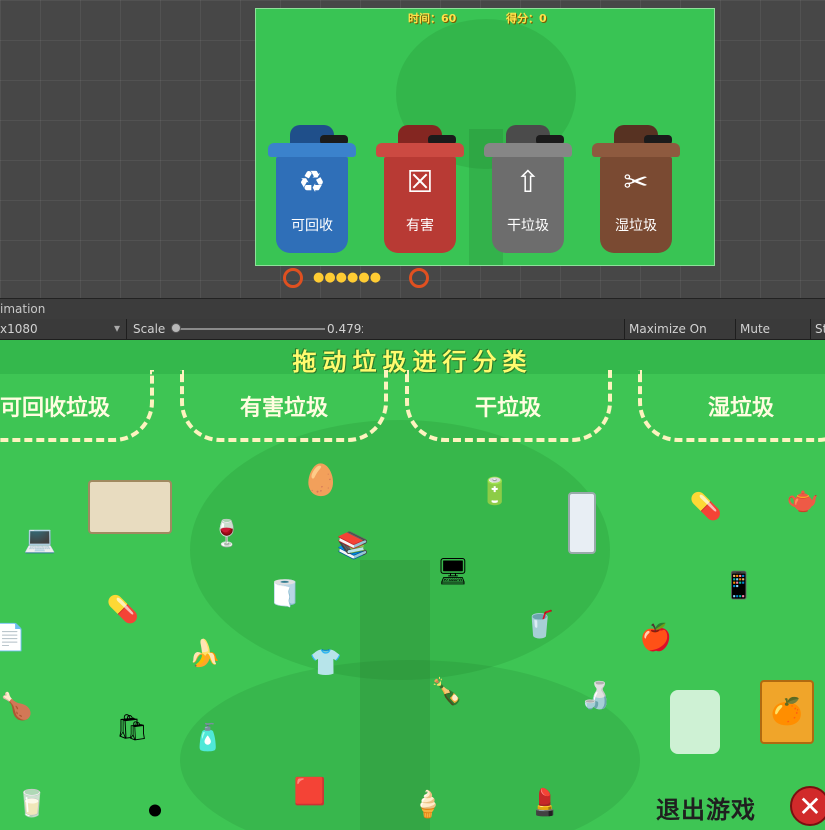 This screenshot has height=830, width=825. I want to click on resolution-dropdown: x1080, so click(19, 329).